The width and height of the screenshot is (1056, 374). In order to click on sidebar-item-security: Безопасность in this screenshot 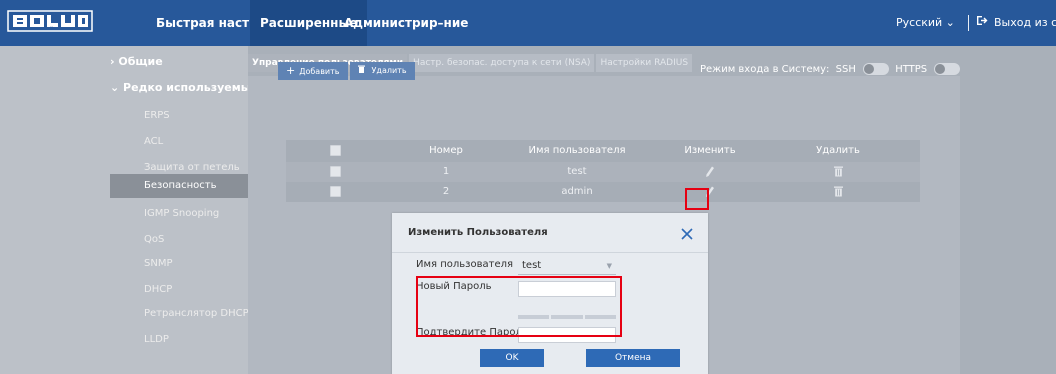, I will do `click(179, 186)`.